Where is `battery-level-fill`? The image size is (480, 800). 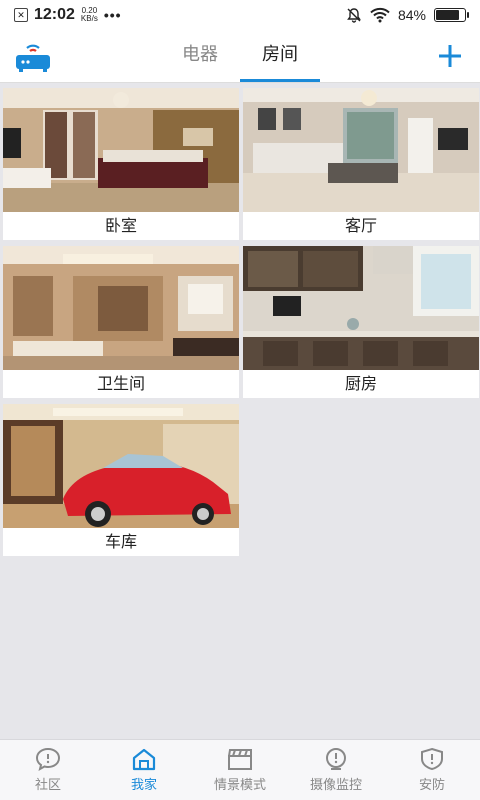
battery-level-fill is located at coordinates (448, 15).